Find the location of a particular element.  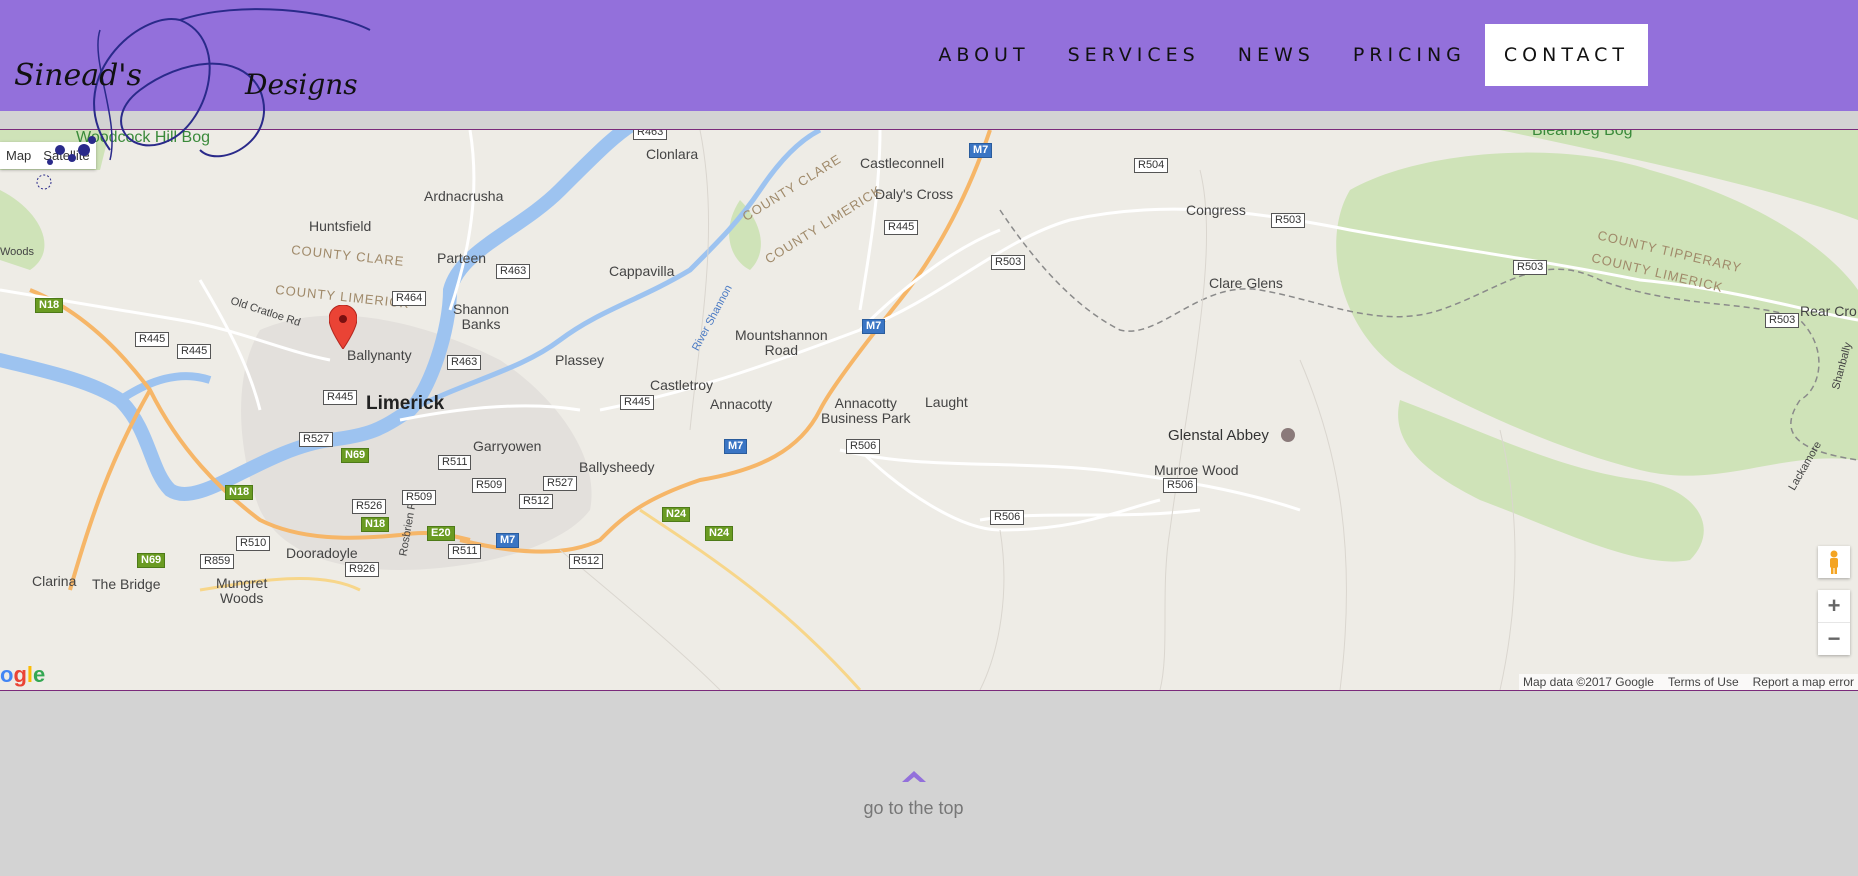

map-label-limerick: Limerick is located at coordinates (405, 403).